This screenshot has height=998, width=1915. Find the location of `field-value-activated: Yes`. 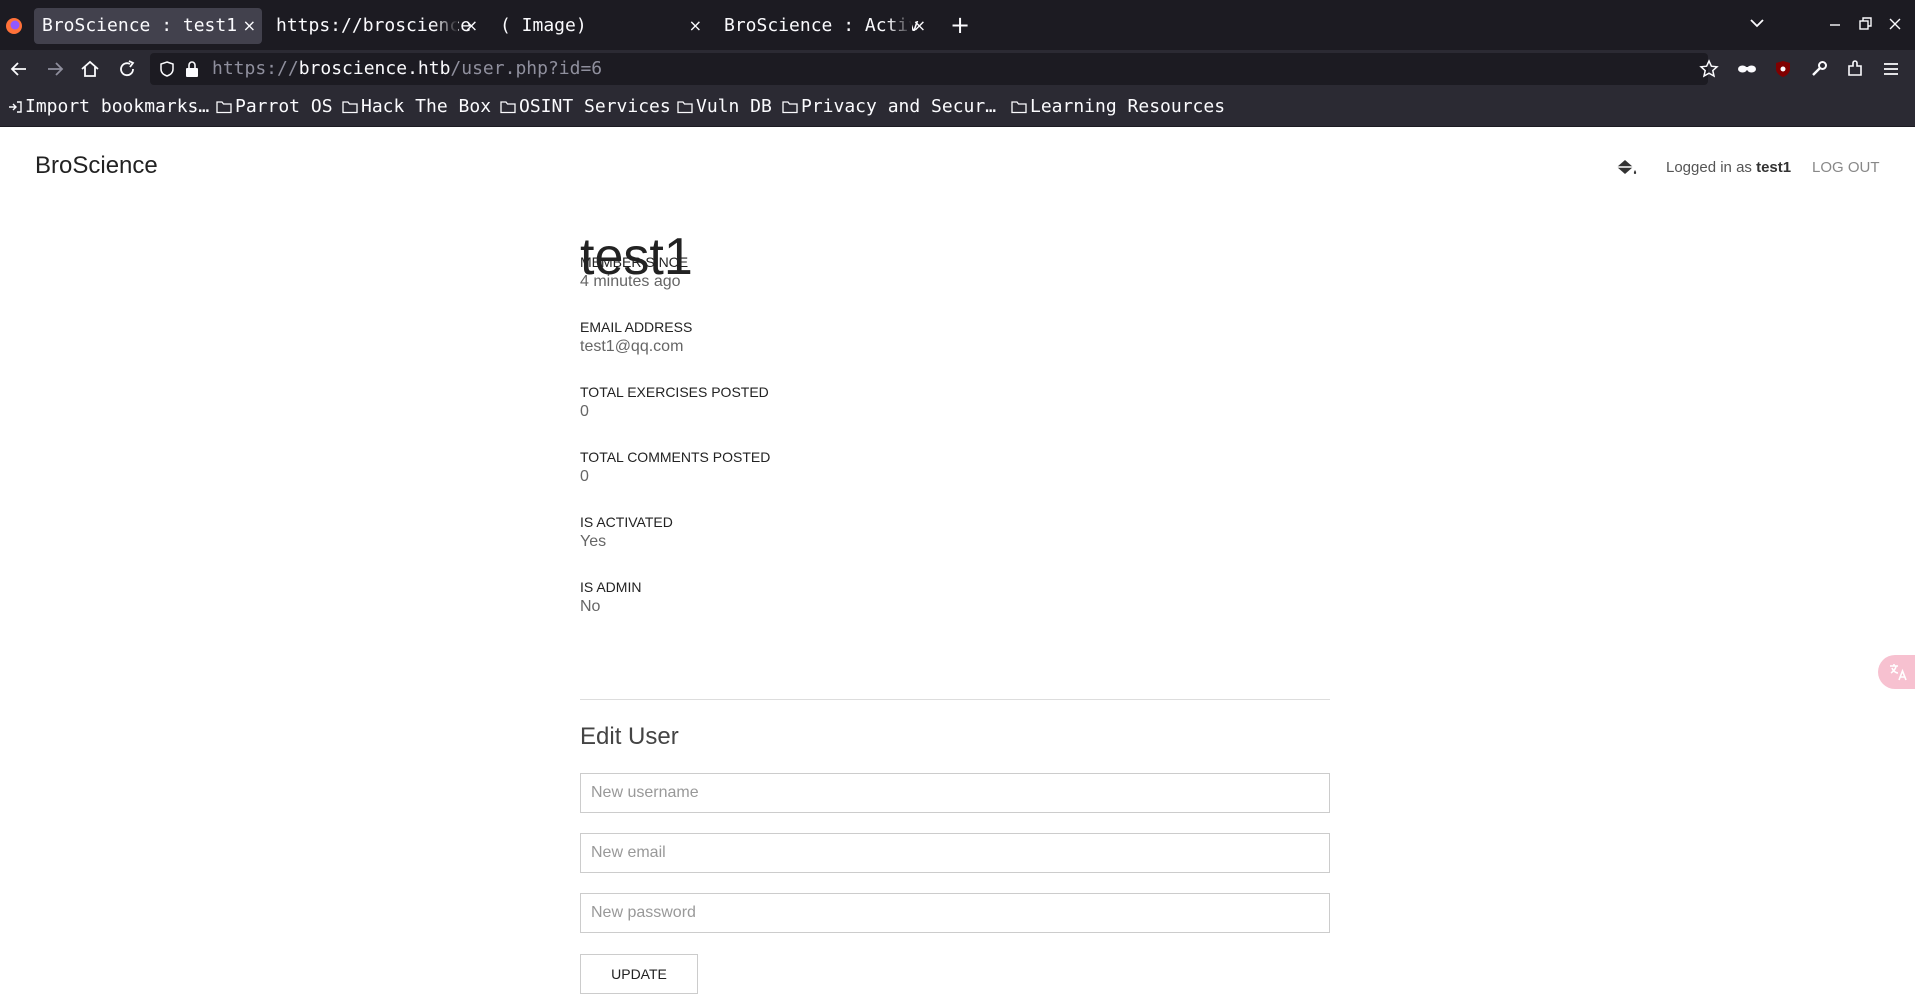

field-value-activated: Yes is located at coordinates (593, 541).